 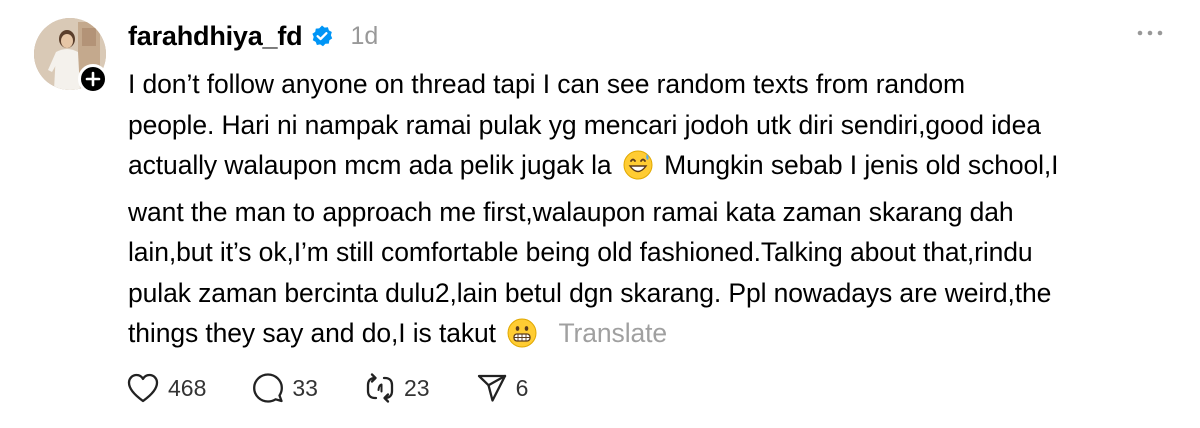 I want to click on post-header: farahdhiya_fd 1d, so click(x=253, y=36).